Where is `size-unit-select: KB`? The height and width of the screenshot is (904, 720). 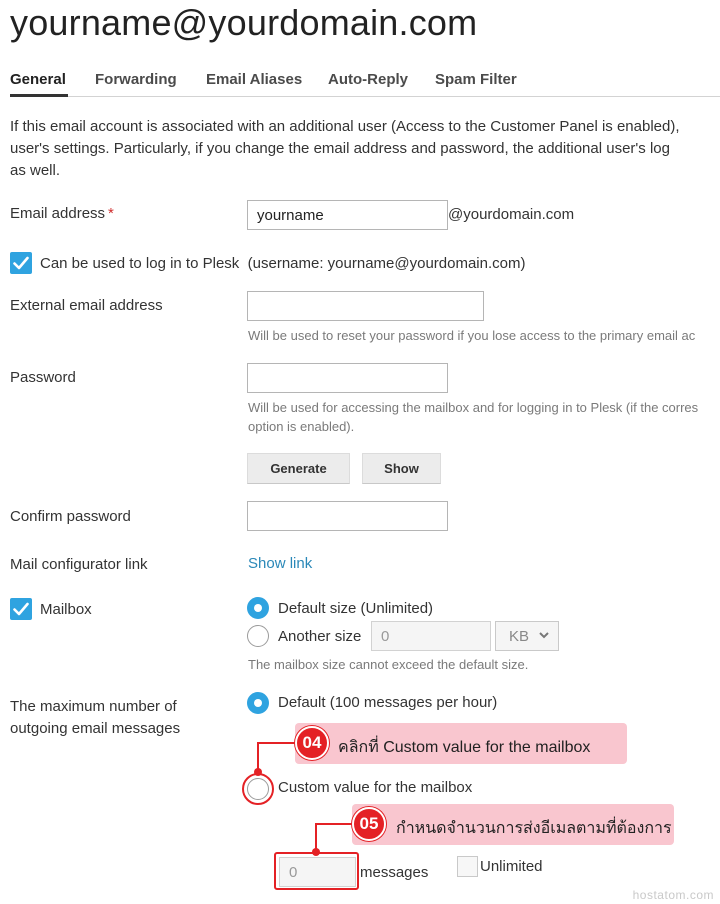
size-unit-select: KB is located at coordinates (527, 636).